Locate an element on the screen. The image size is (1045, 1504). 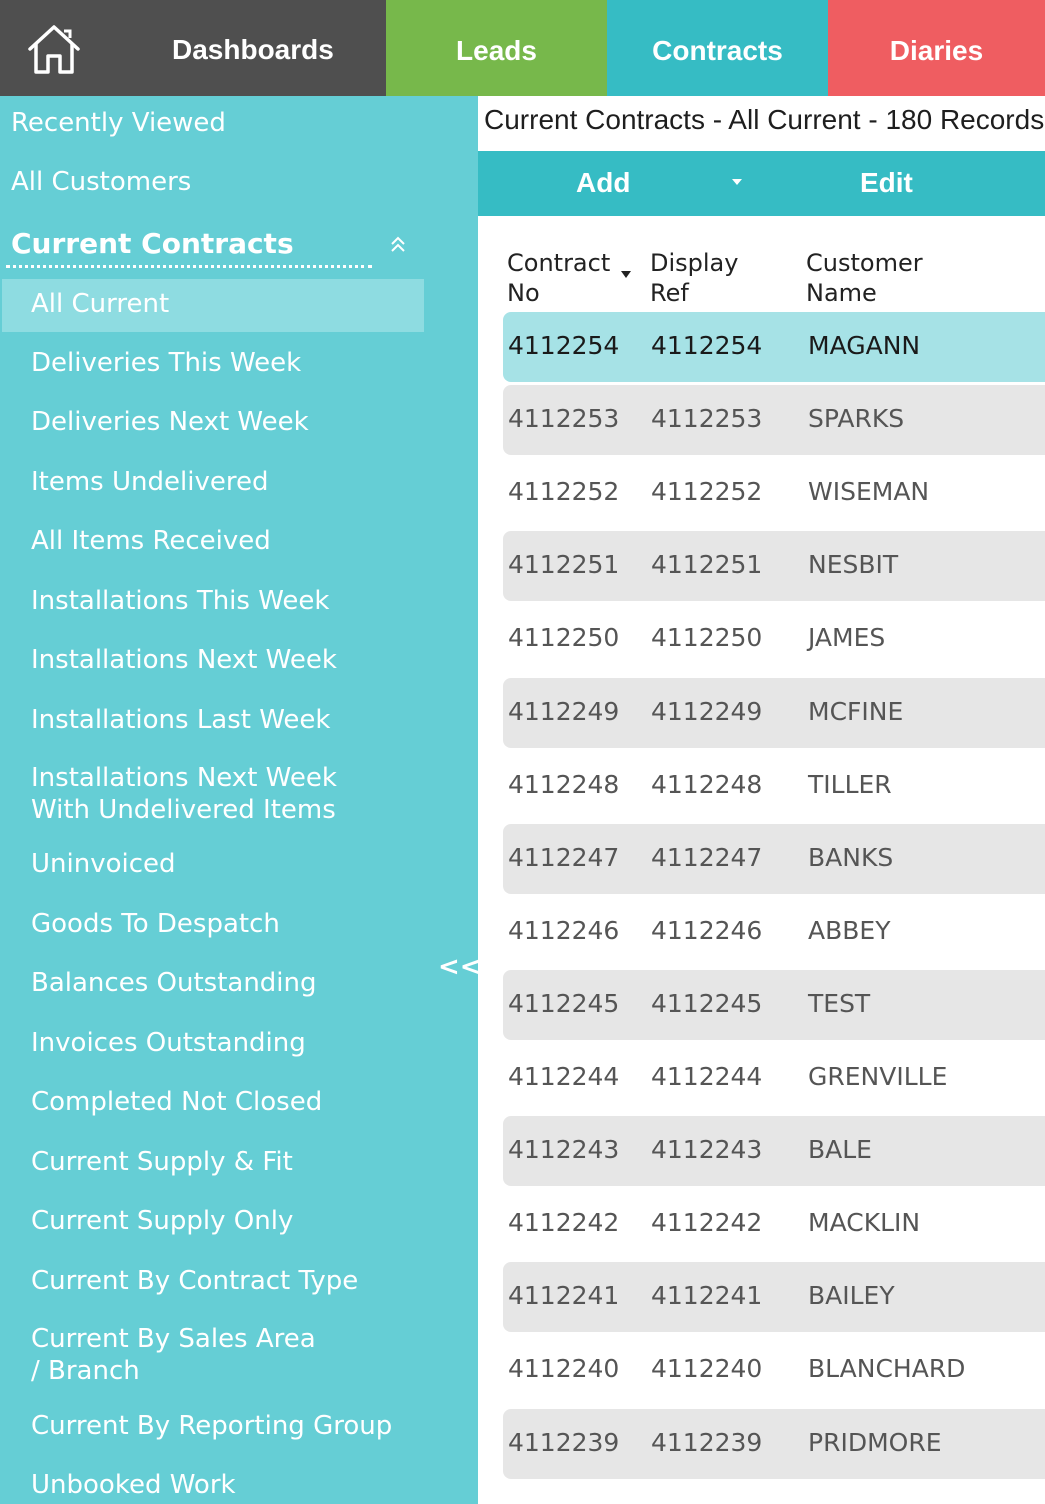
display-ref-cell: 4112251 is located at coordinates (707, 564).